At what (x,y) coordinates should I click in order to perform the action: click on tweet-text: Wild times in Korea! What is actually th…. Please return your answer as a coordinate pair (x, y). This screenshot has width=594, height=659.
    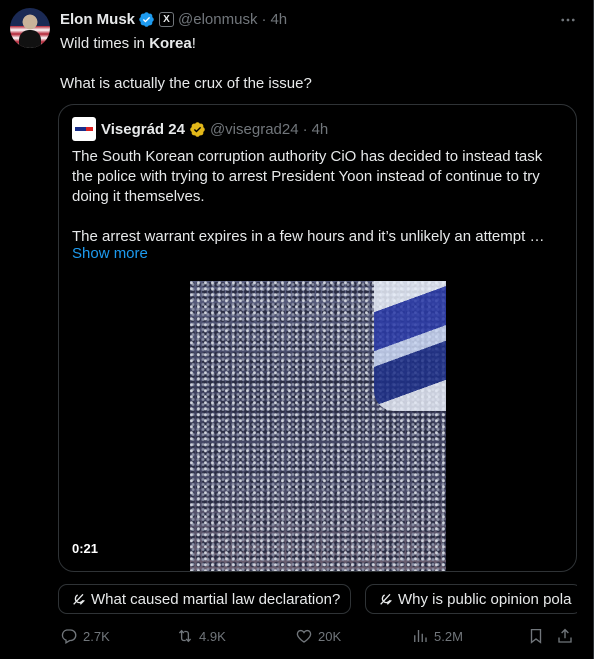
    Looking at the image, I should click on (315, 64).